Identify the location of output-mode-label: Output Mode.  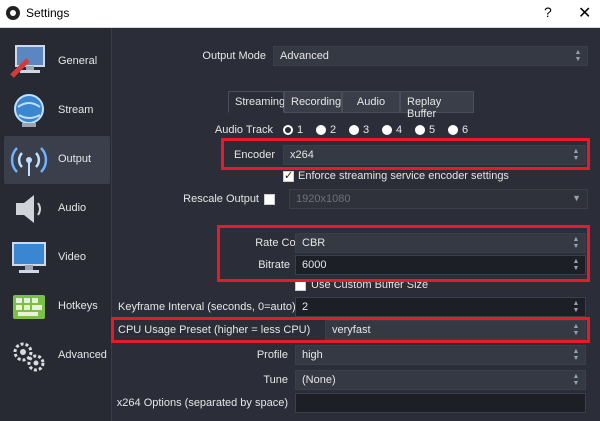
(234, 56).